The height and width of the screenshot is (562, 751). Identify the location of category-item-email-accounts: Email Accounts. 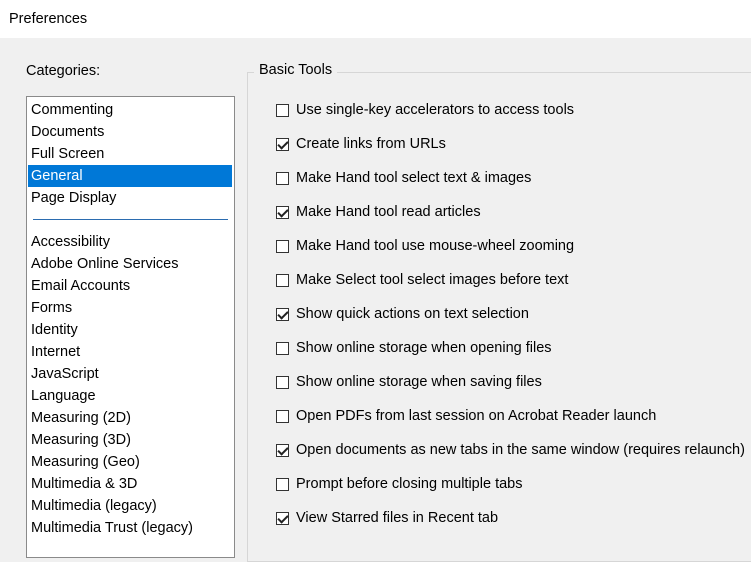
(130, 286).